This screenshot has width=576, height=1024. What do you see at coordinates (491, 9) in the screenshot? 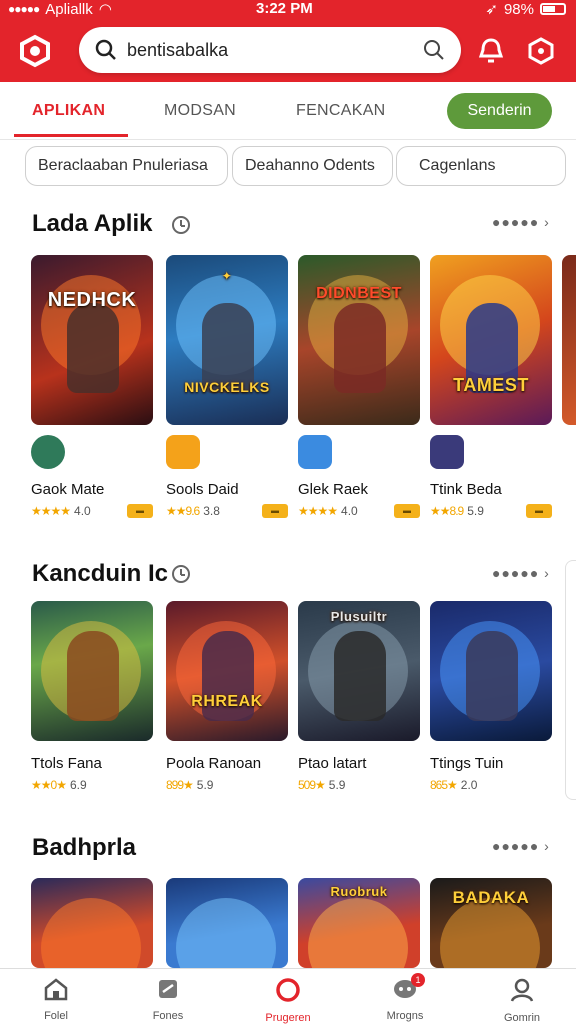
I see `location-icon: ➶` at bounding box center [491, 9].